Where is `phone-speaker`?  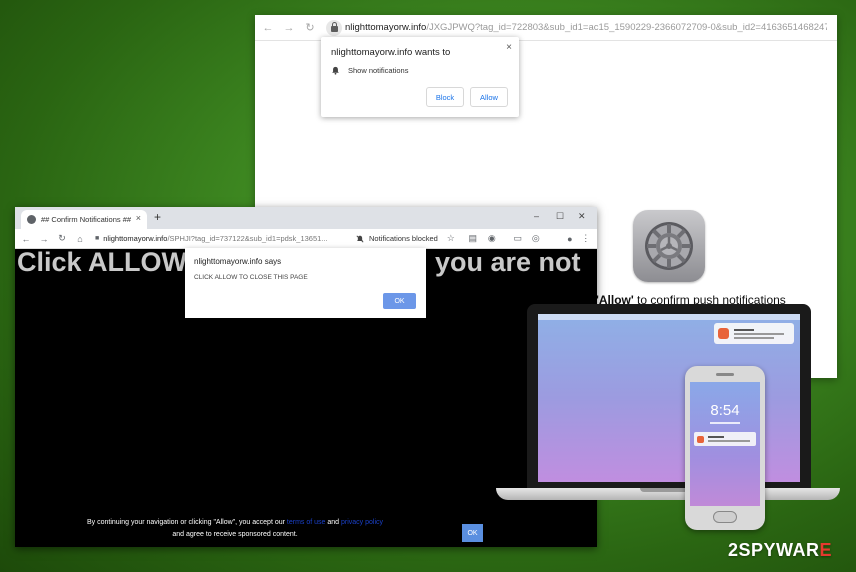 phone-speaker is located at coordinates (725, 374).